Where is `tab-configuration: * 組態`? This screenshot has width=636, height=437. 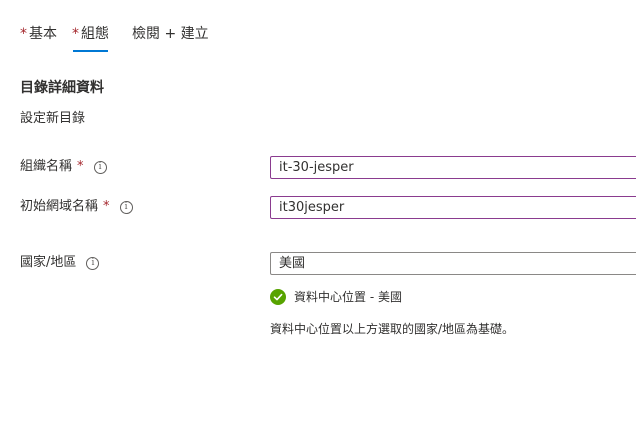 tab-configuration: * 組態 is located at coordinates (90, 34).